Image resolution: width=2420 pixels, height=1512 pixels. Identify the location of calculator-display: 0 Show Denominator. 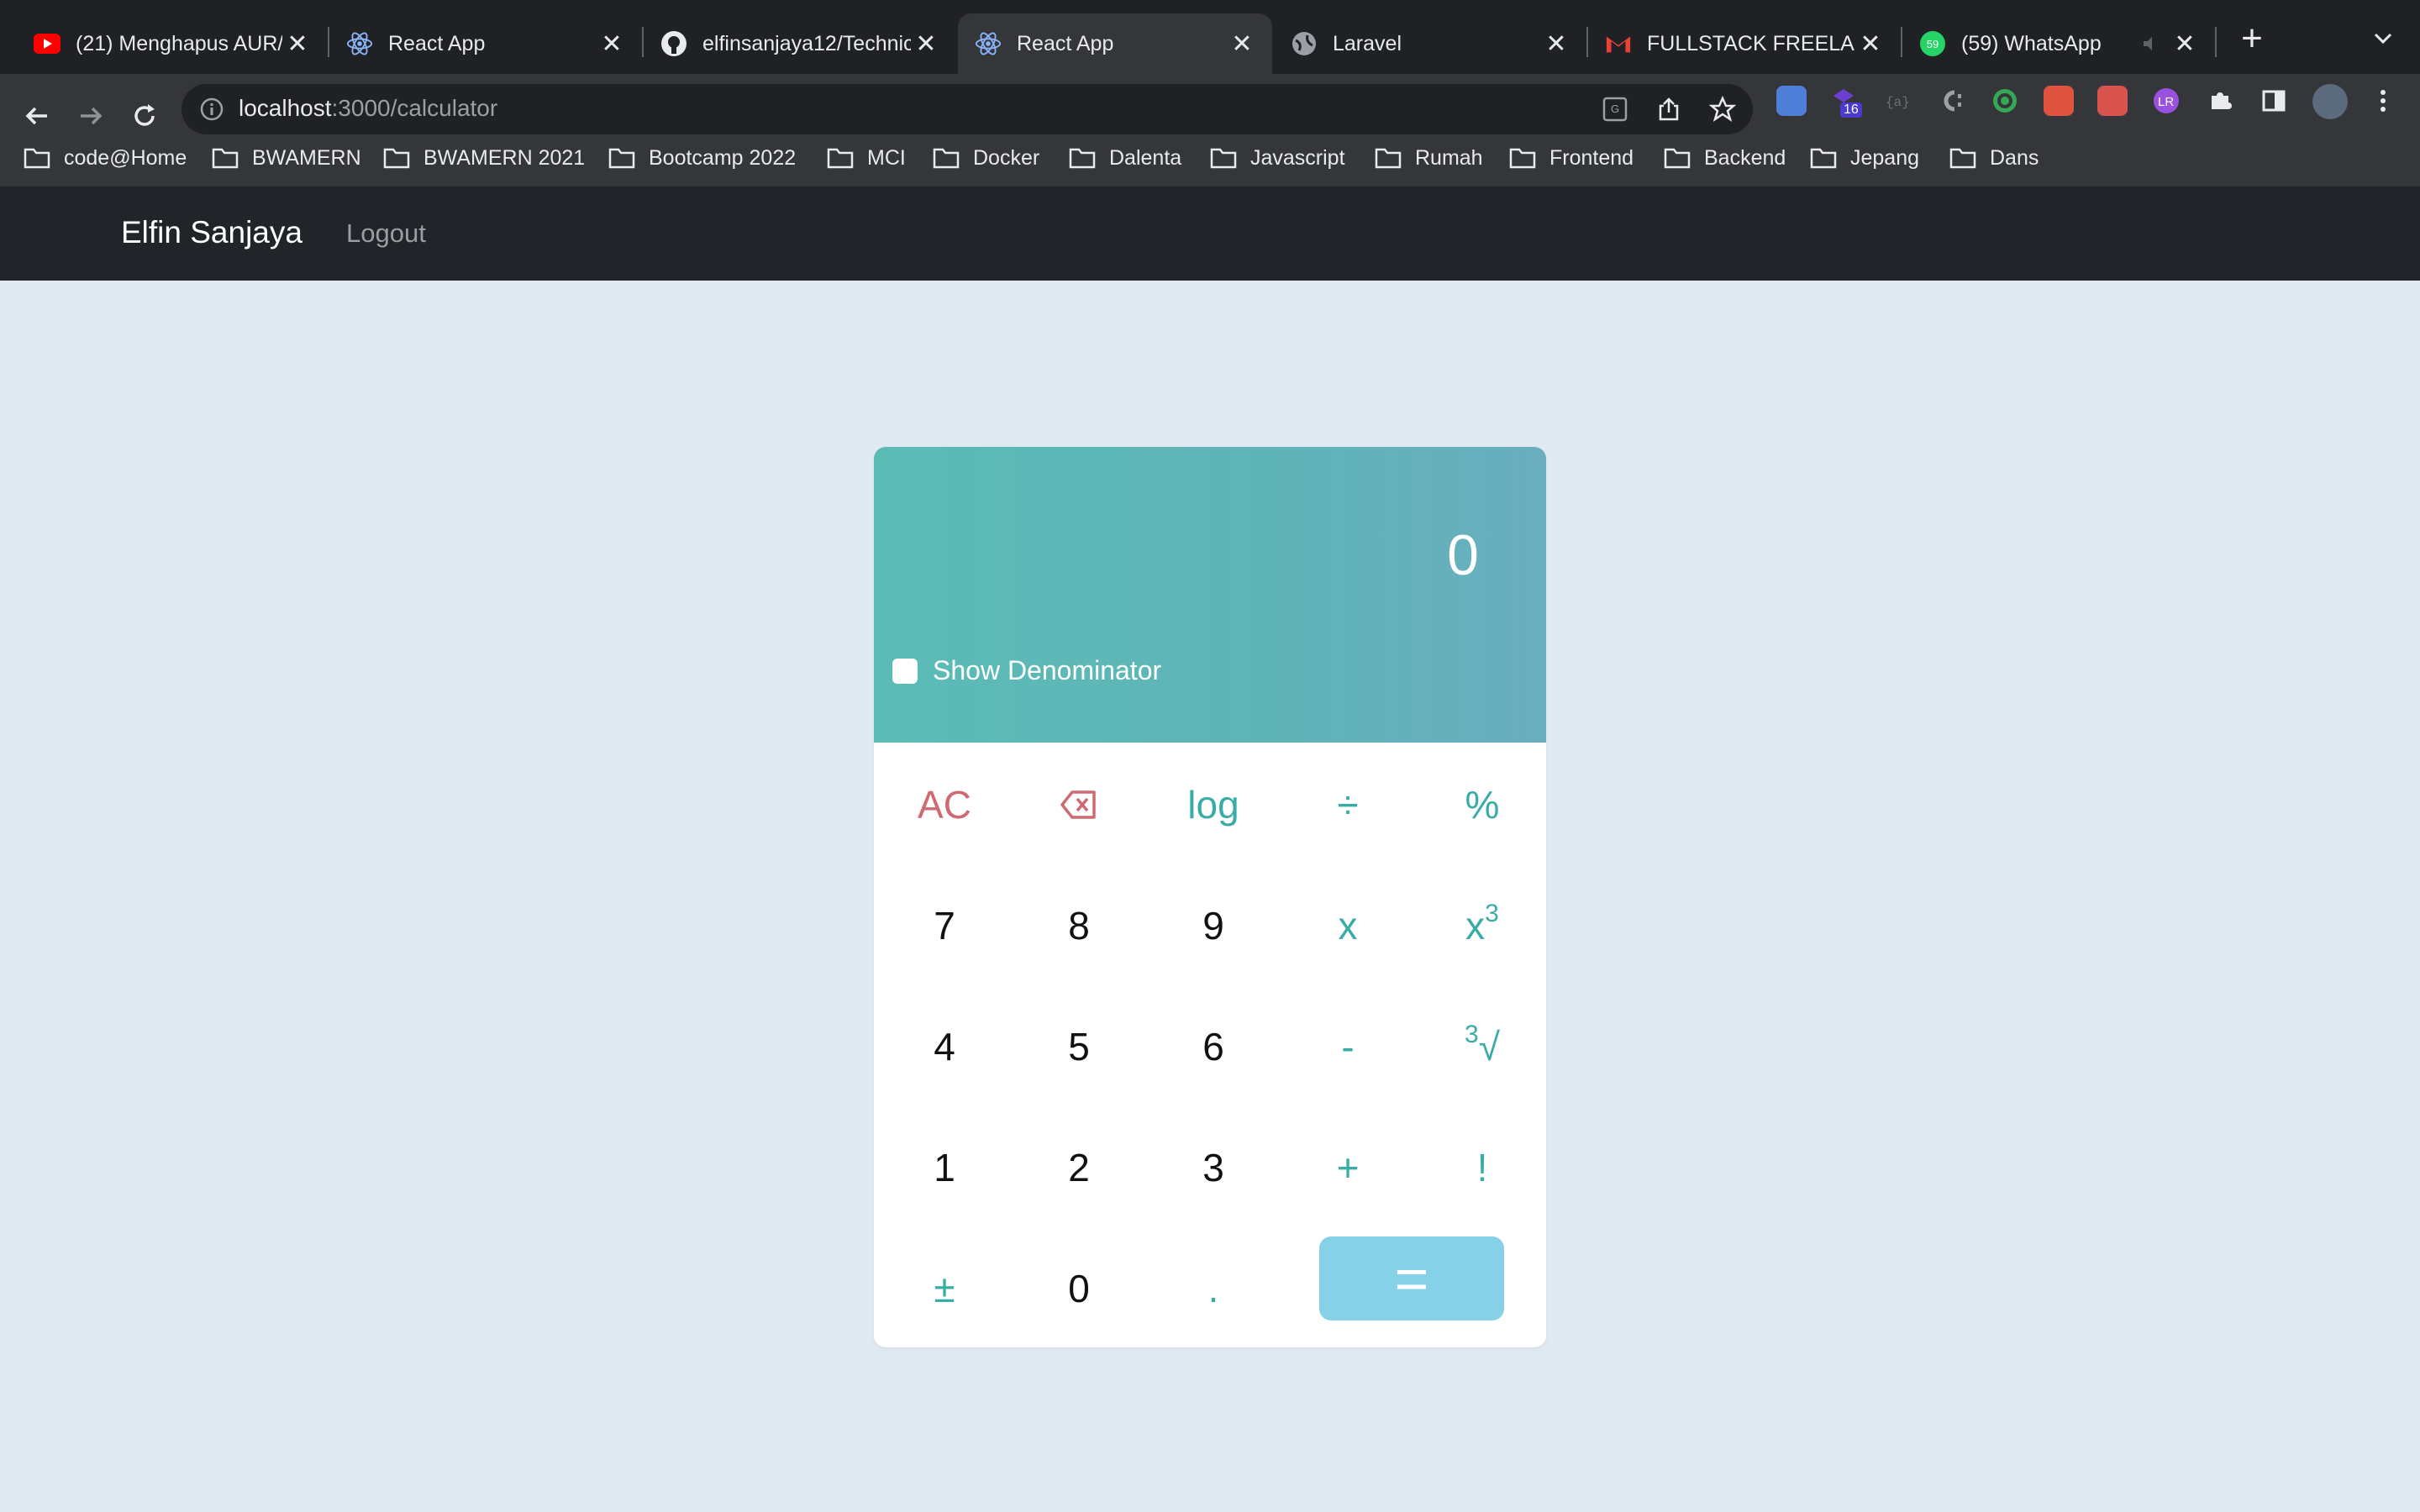
(1210, 595).